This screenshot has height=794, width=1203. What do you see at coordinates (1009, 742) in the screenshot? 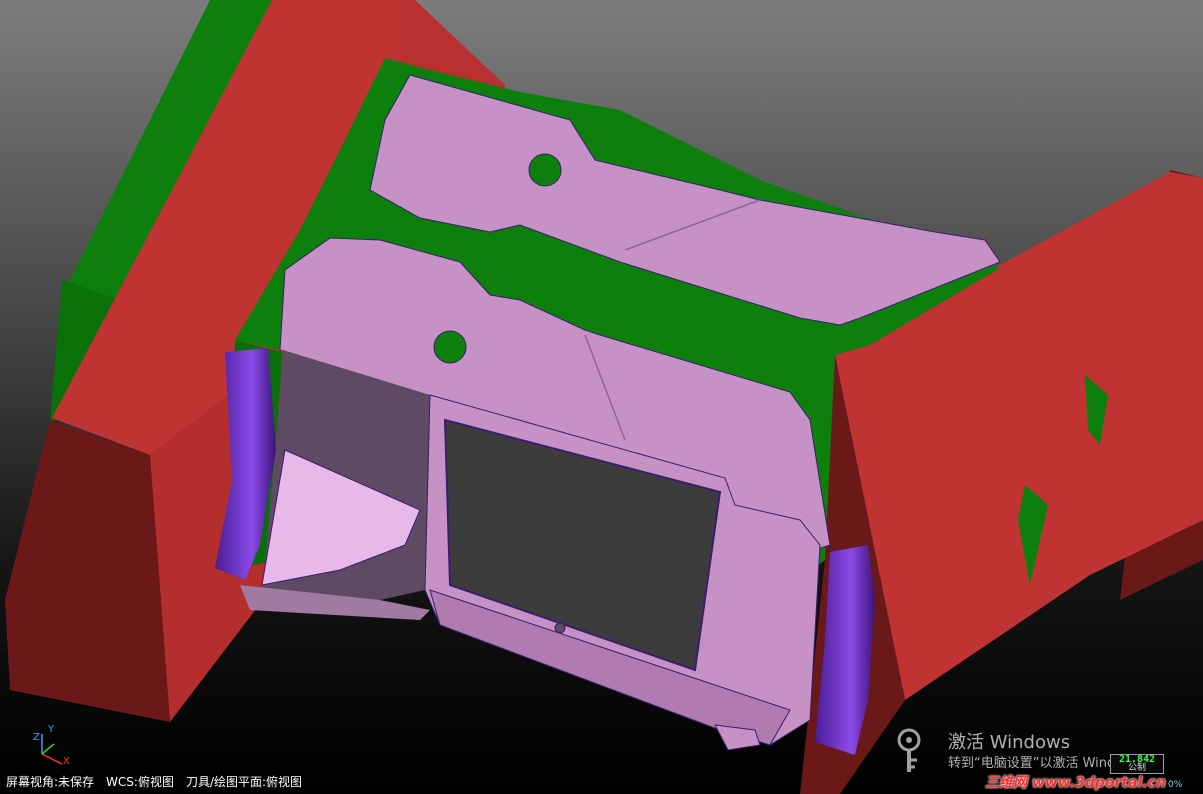
I see `activation-title: 激活 Windows` at bounding box center [1009, 742].